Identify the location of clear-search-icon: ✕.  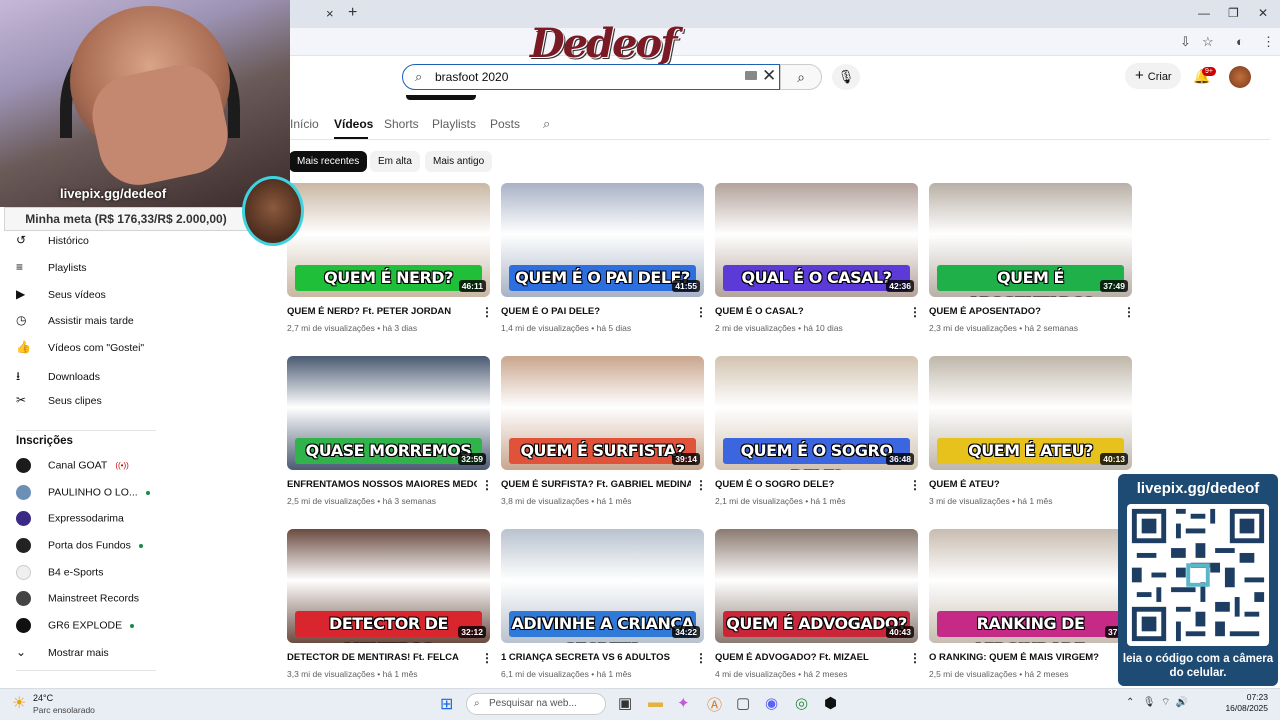
(769, 76).